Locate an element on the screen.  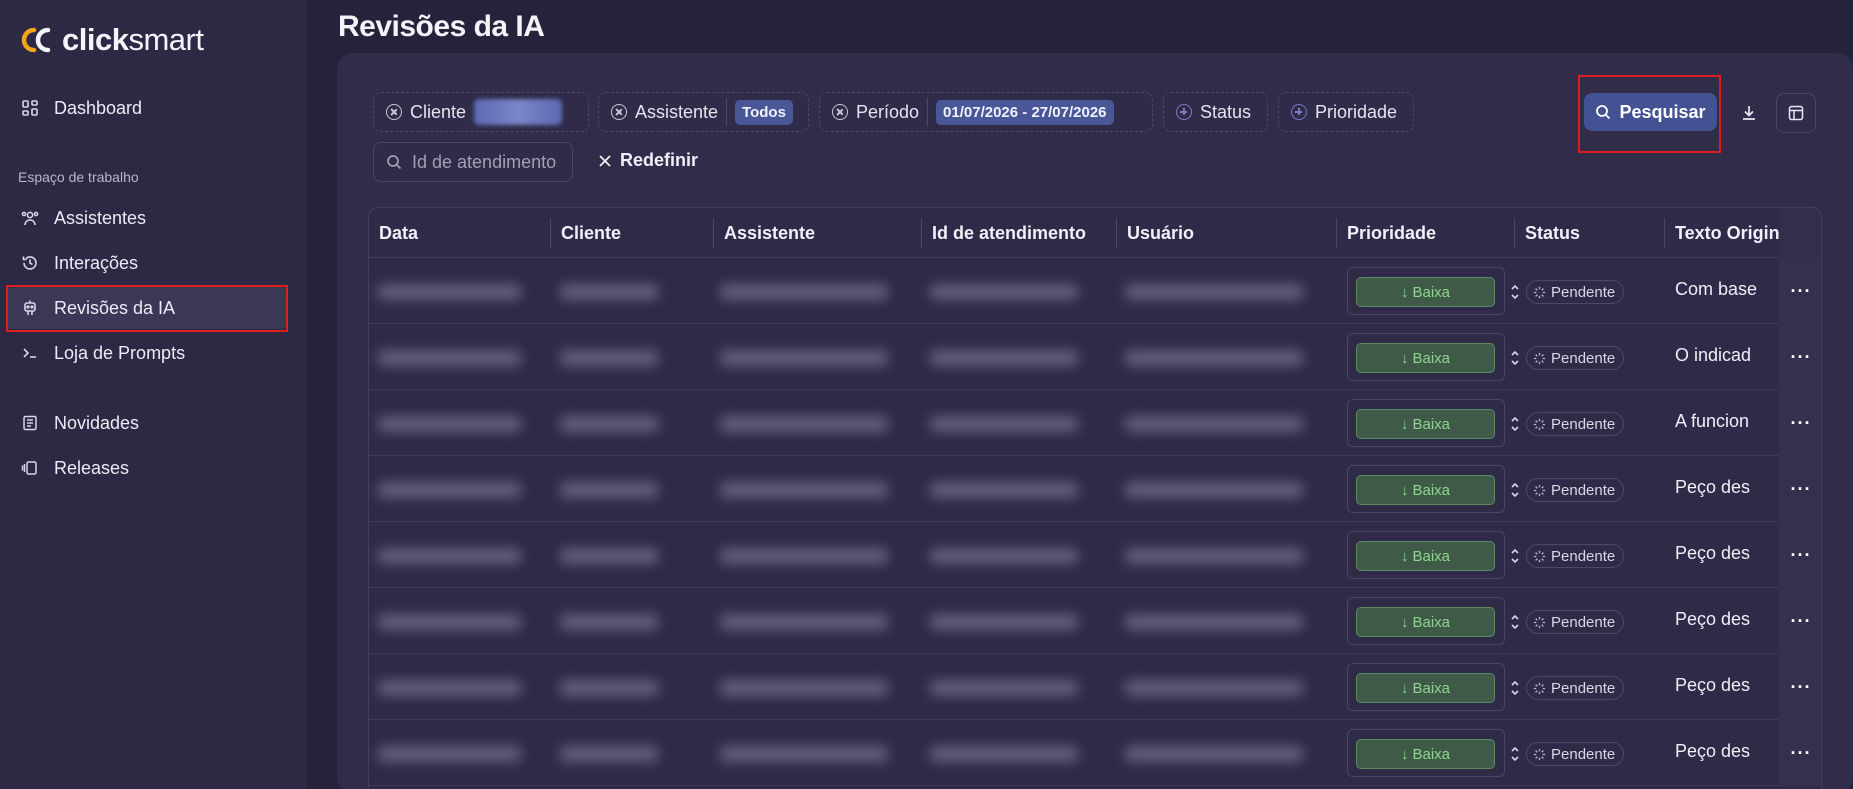
column-status: Status is located at coordinates (1547, 233).